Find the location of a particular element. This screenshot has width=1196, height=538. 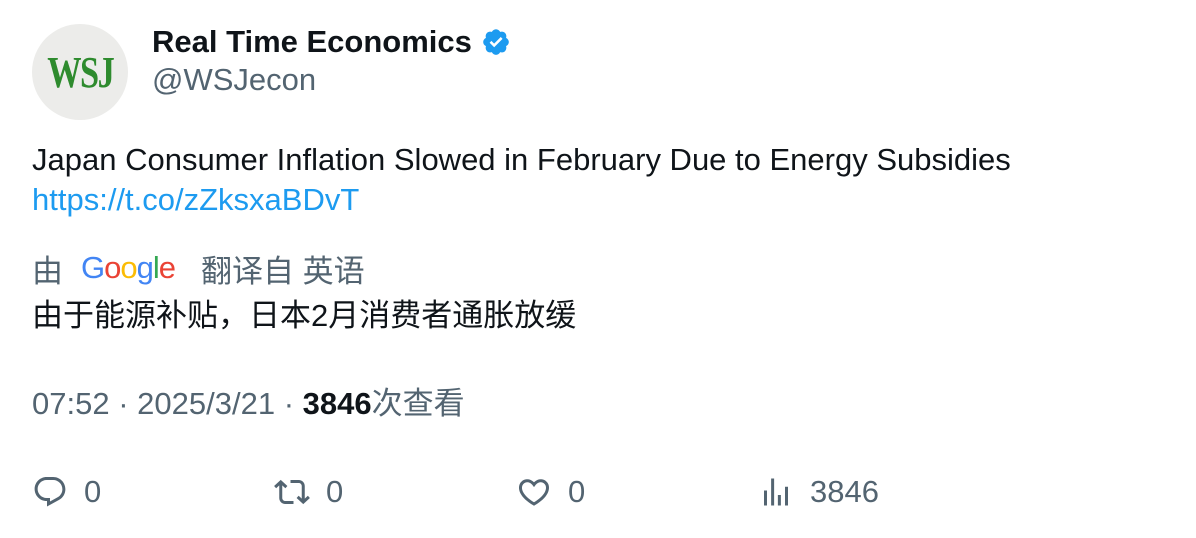

avatar: WSJ is located at coordinates (80, 72).